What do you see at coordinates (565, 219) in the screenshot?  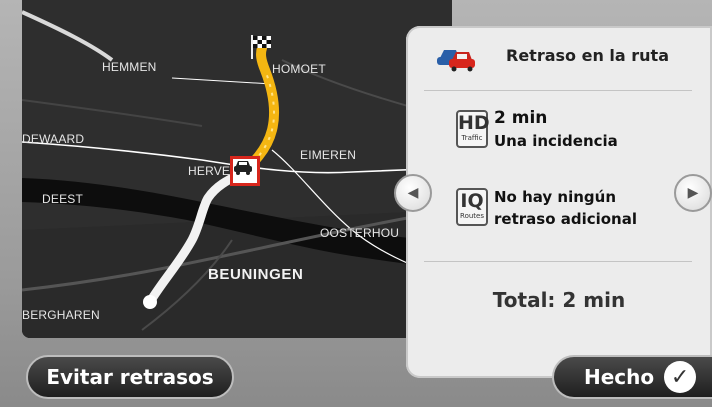 I see `iq-line-2: retraso adicional` at bounding box center [565, 219].